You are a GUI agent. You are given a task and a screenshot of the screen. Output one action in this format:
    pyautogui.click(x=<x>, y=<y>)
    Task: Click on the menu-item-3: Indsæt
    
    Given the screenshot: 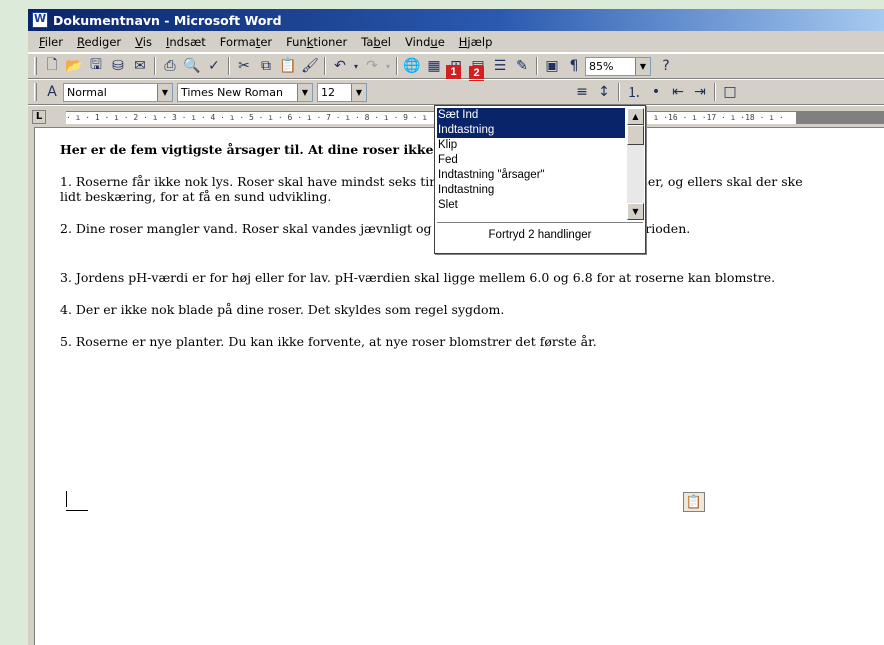 What is the action you would take?
    pyautogui.click(x=186, y=42)
    